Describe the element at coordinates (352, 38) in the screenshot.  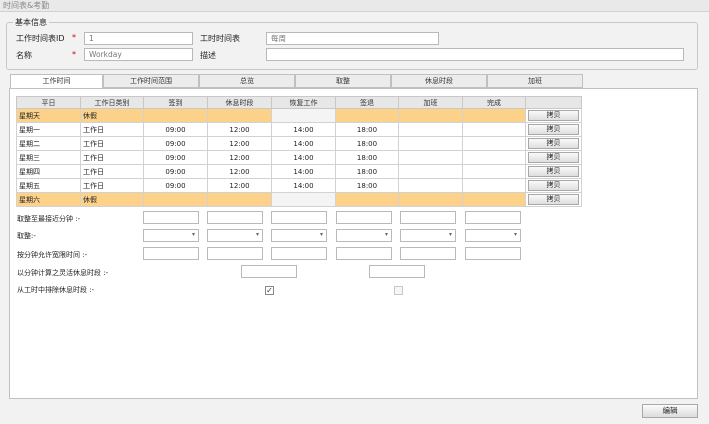
I see `schedule-field: 每周` at that location.